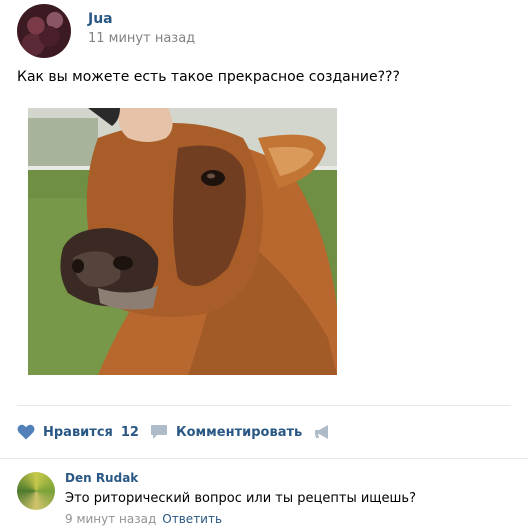  I want to click on post-actions: Нравится 12 Комментировать, so click(267, 432).